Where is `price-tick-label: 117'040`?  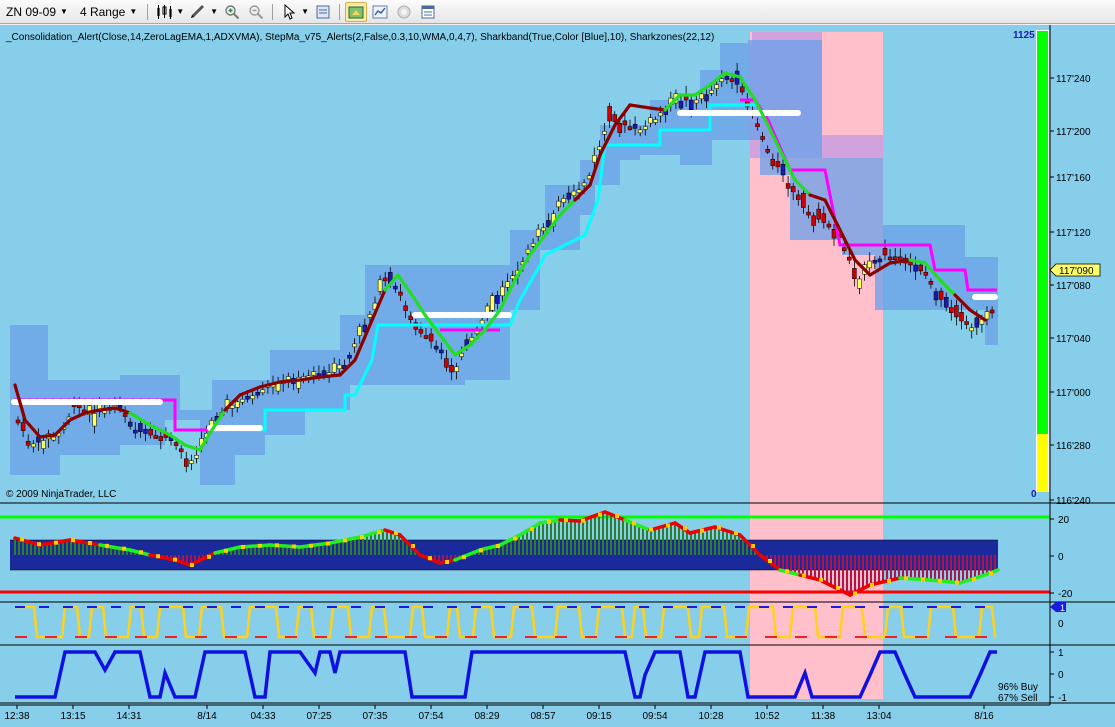
price-tick-label: 117'040 is located at coordinates (1073, 339).